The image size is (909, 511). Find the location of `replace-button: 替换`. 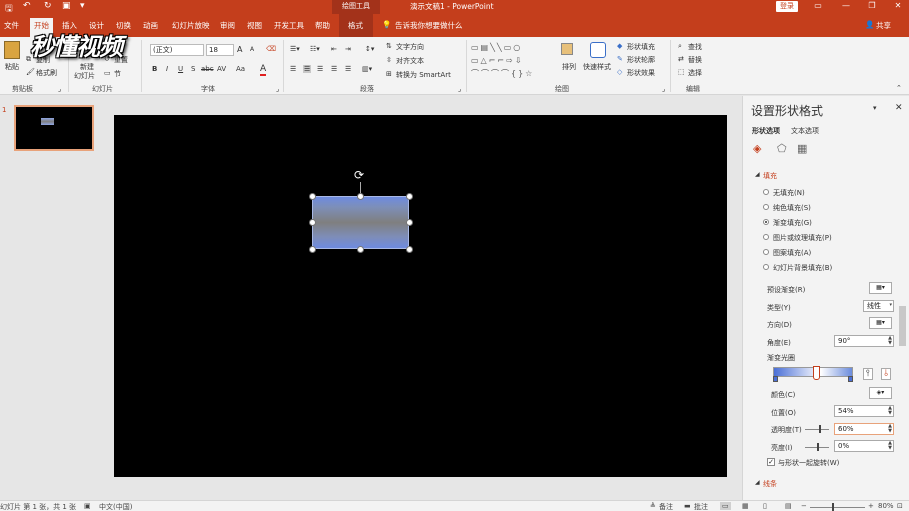

replace-button: 替换 is located at coordinates (695, 60).